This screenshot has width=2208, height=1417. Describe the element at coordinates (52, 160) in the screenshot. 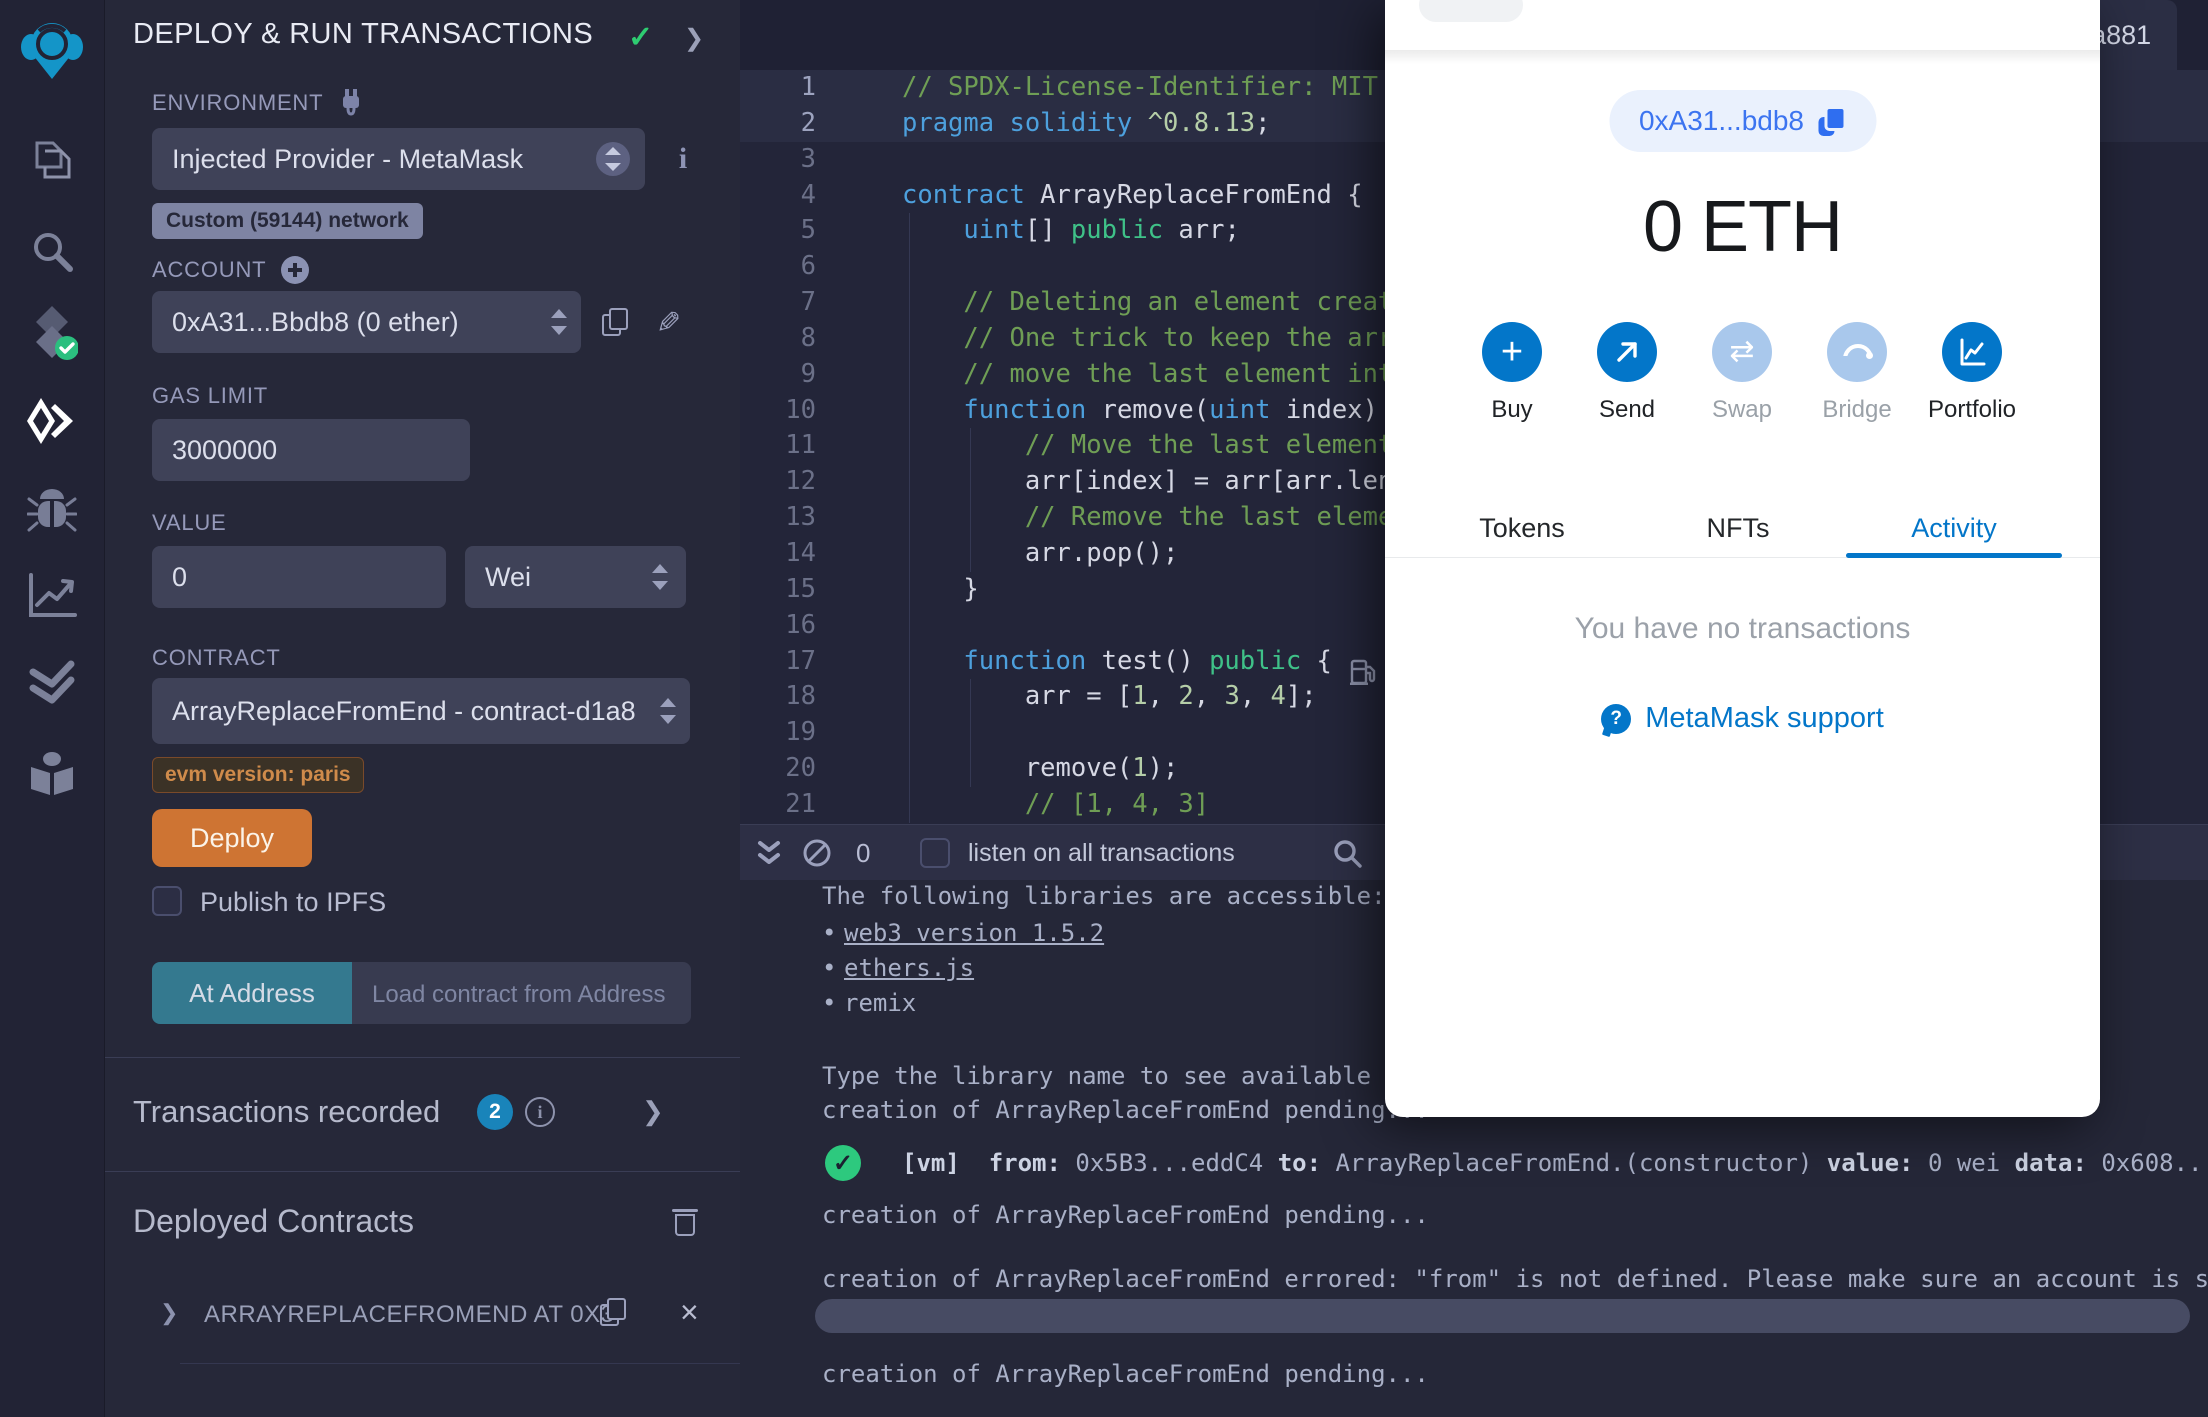

I see `file-explorer-icon` at that location.